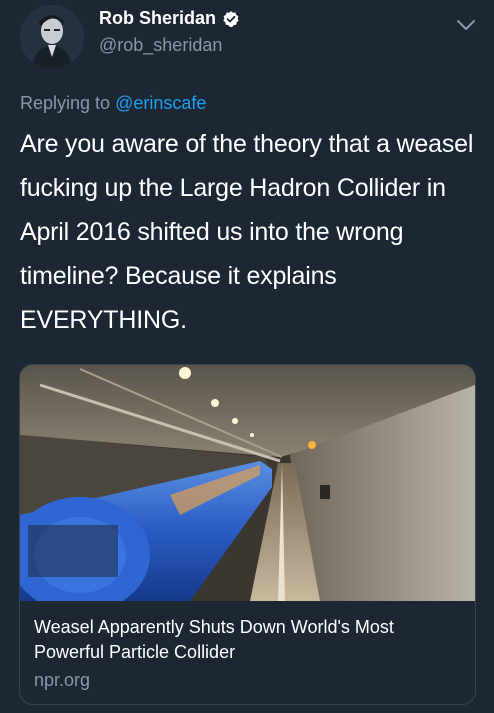  I want to click on replying-to-label: Replying to, so click(68, 103).